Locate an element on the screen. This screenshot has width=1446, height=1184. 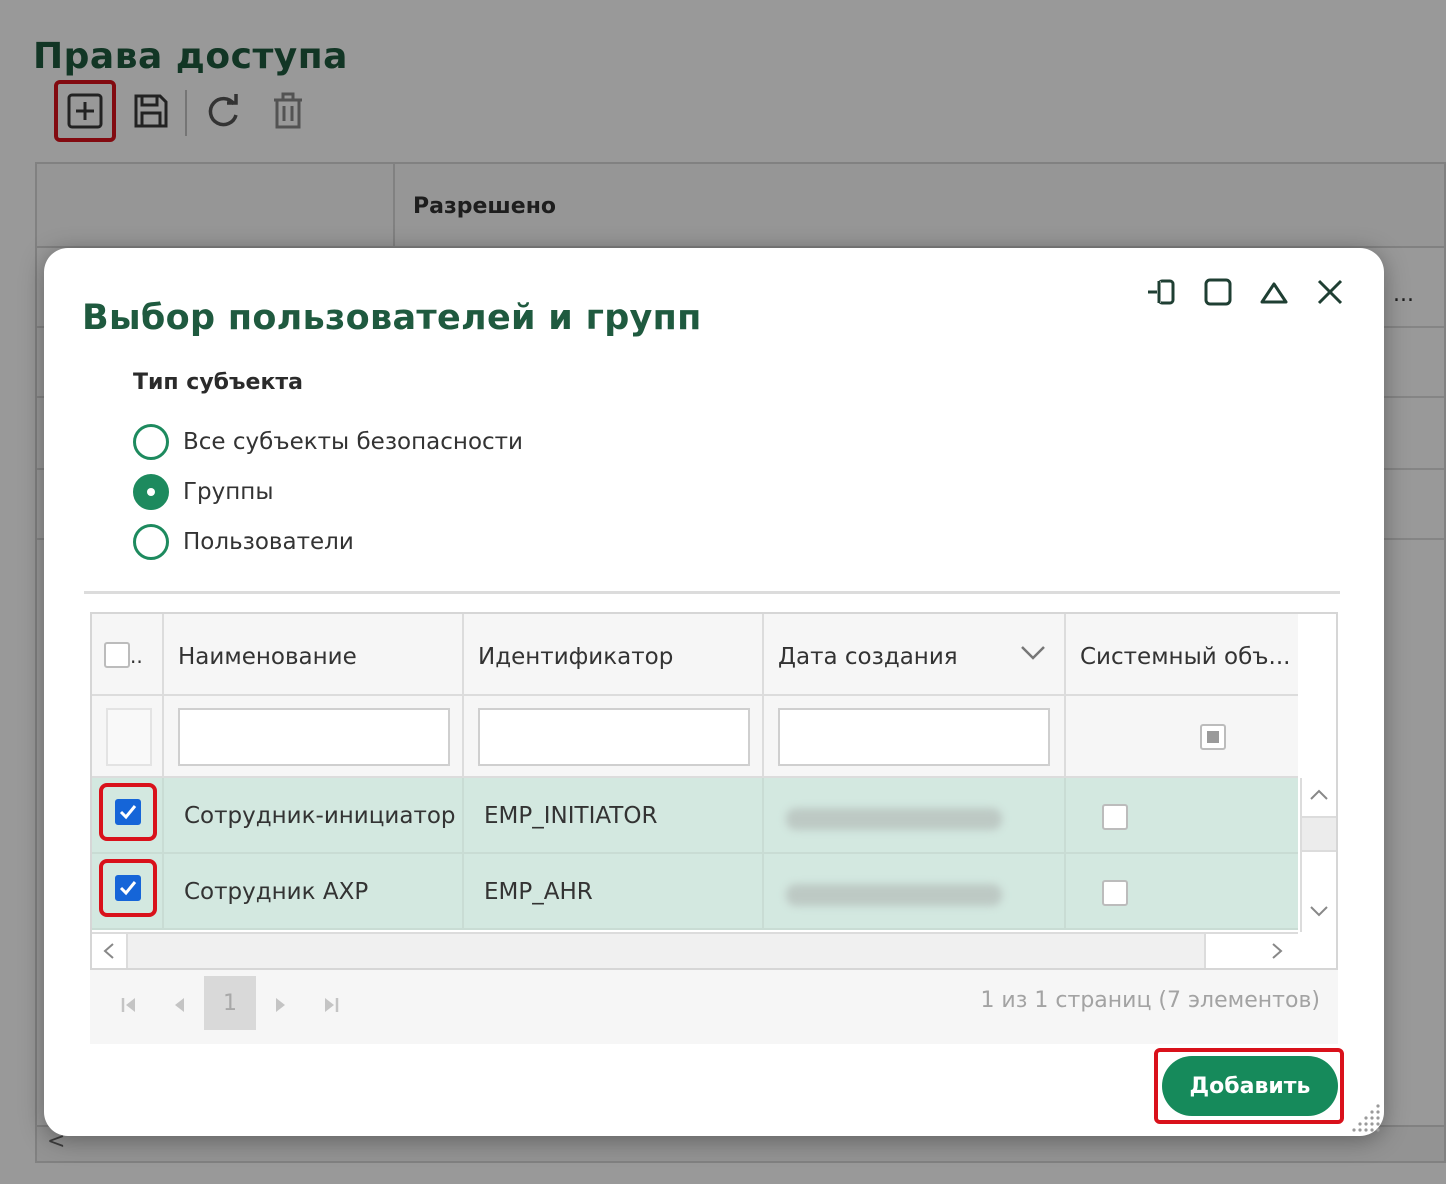
pager: 1 1 из 1 страниц (7 элементов) is located at coordinates (714, 1007).